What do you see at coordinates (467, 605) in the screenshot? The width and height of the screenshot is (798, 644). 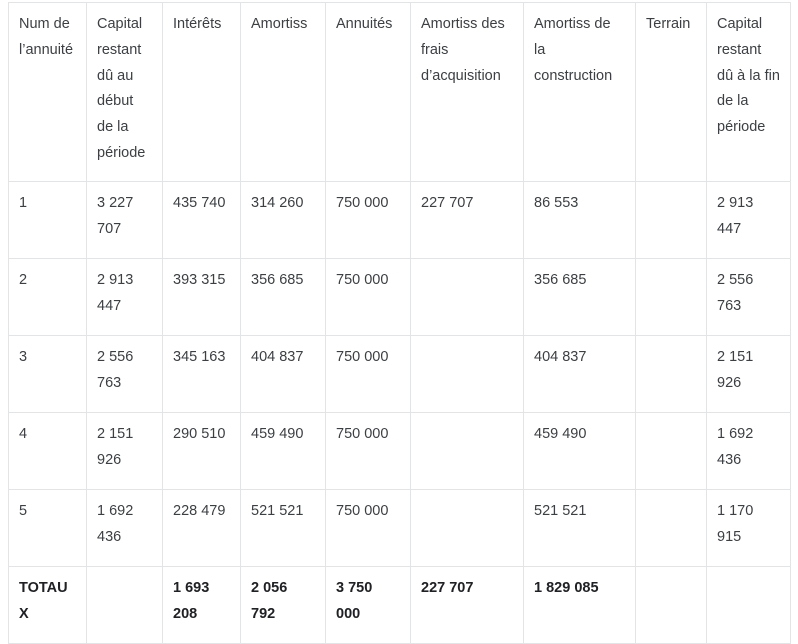 I see `totals-amortiss-frais: 227 707` at bounding box center [467, 605].